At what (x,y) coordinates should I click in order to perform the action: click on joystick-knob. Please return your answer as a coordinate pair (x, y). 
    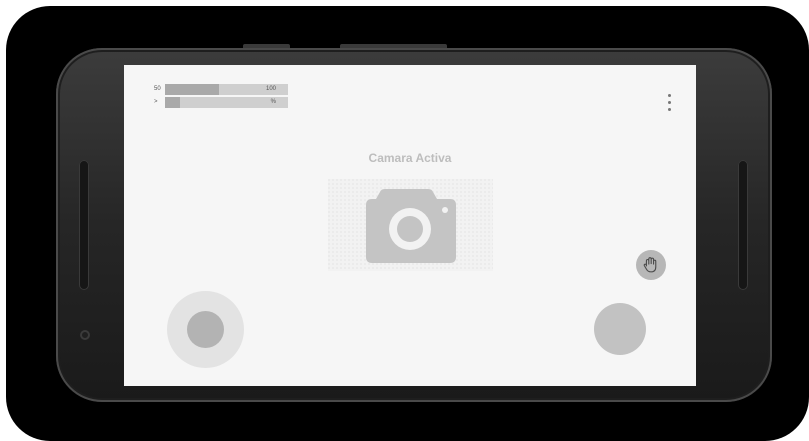
    Looking at the image, I should click on (205, 329).